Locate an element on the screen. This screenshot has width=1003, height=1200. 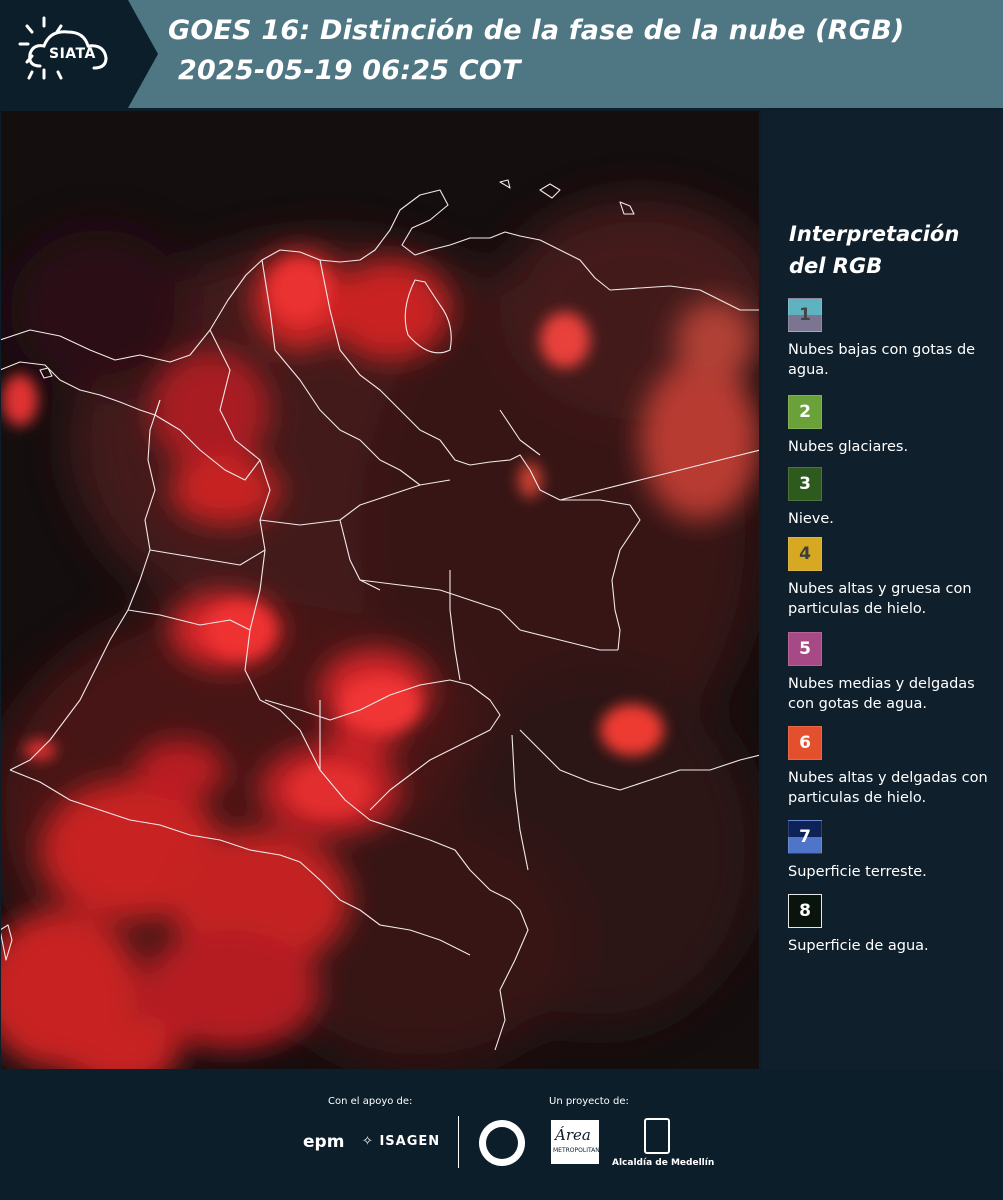
epm-logo: epm is located at coordinates (323, 1142).